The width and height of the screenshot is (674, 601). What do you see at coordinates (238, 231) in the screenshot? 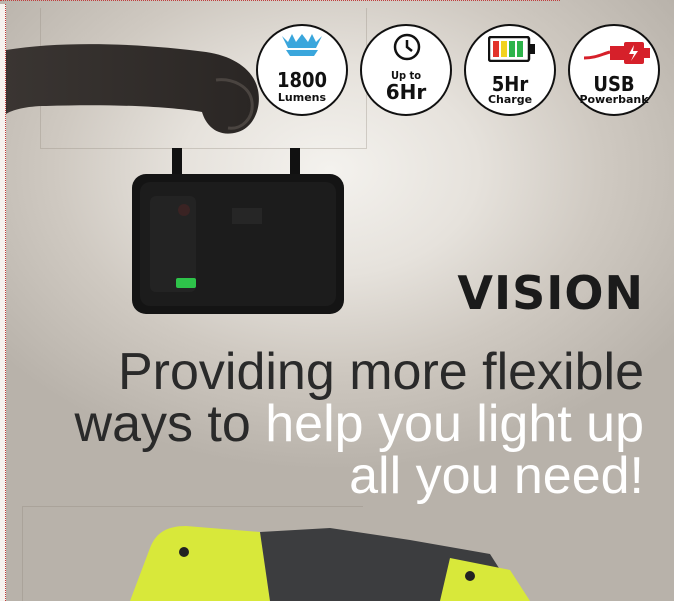
I see `work-light-device` at bounding box center [238, 231].